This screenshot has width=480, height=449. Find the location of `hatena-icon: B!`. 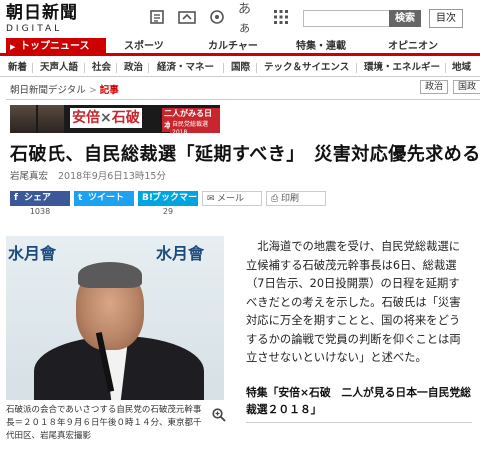

hatena-icon: B! is located at coordinates (147, 198).